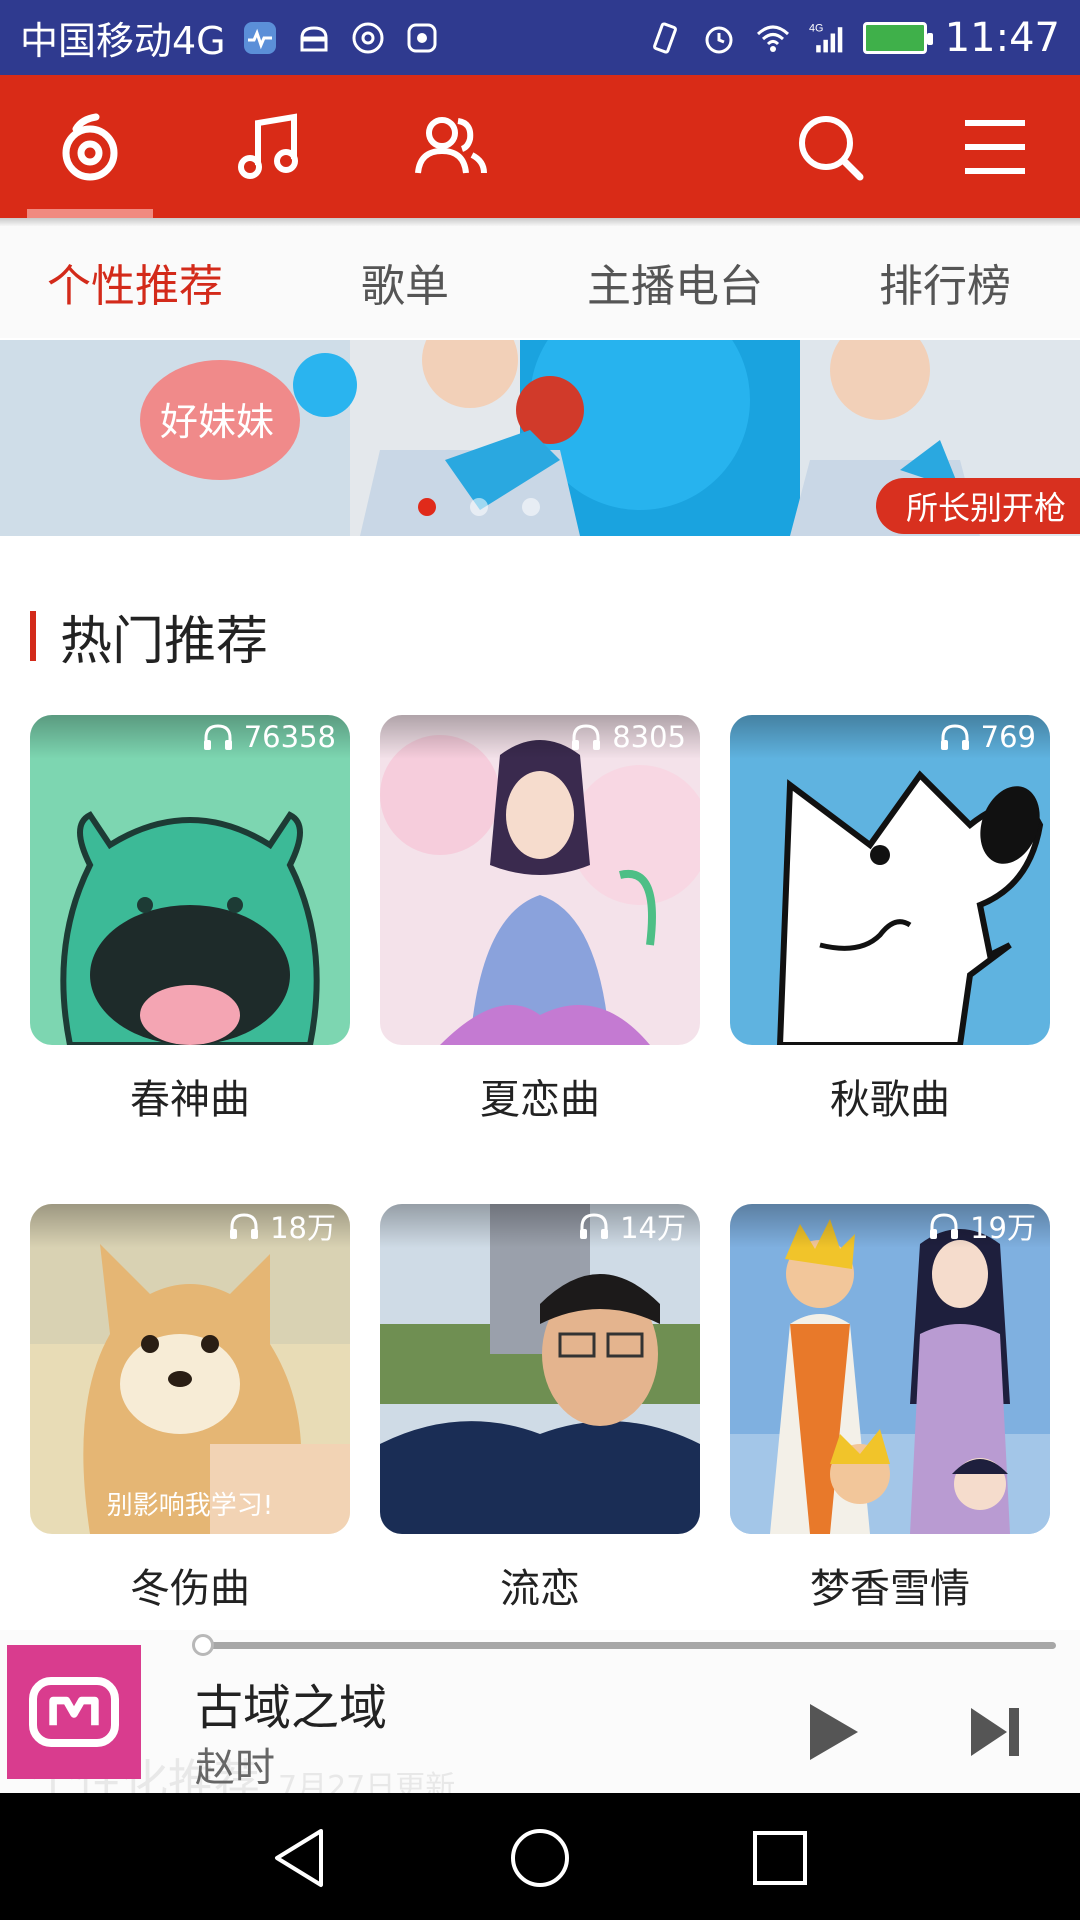  What do you see at coordinates (259, 37) in the screenshot?
I see `heart-rate-icon` at bounding box center [259, 37].